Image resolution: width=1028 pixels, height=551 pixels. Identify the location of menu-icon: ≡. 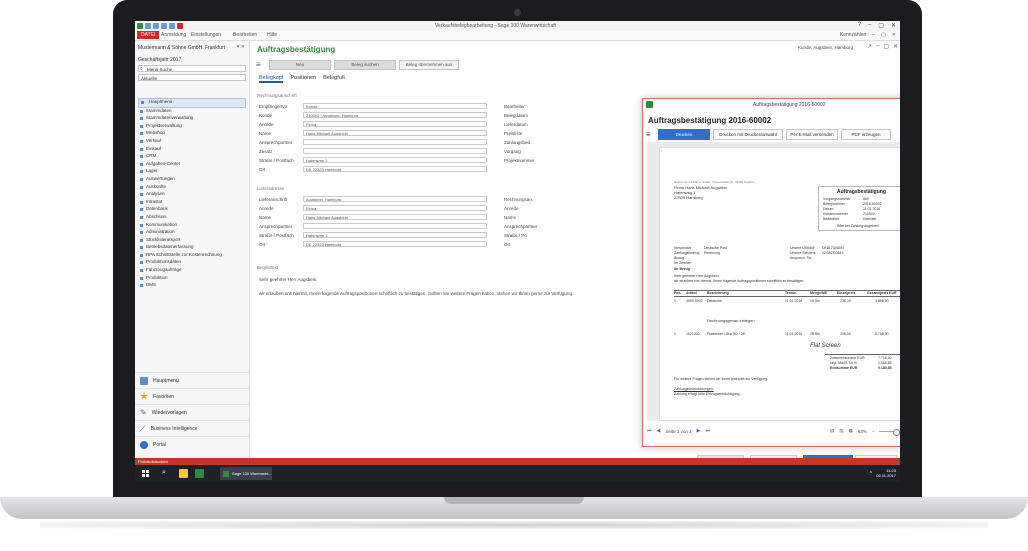
(261, 64).